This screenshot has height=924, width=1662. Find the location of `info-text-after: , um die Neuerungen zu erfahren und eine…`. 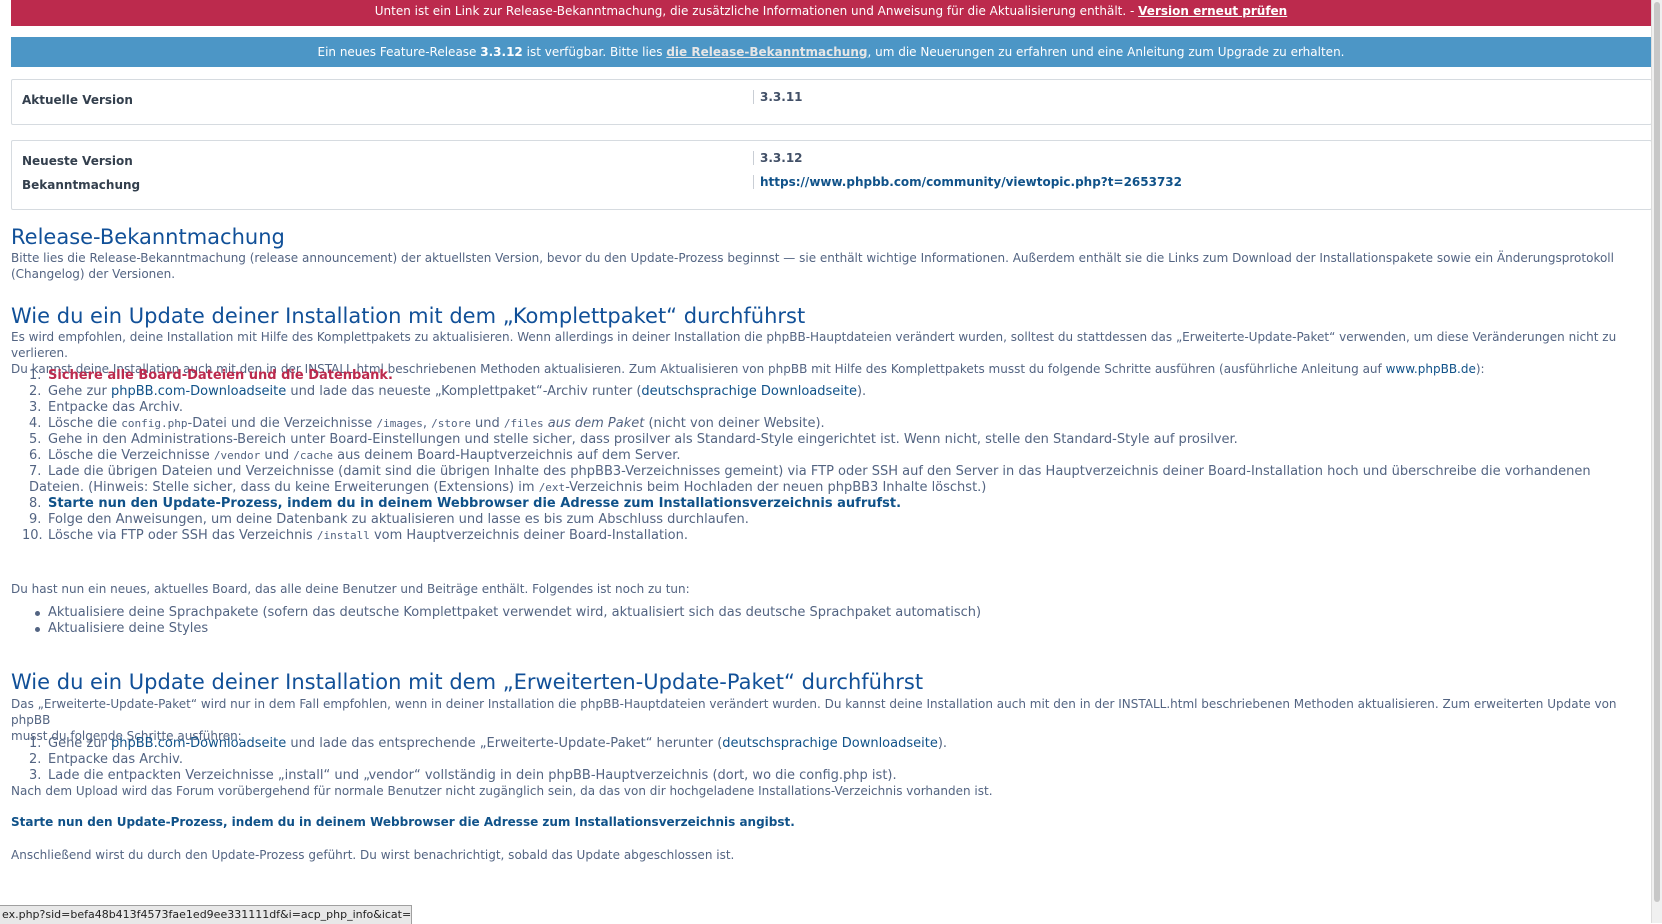

info-text-after: , um die Neuerungen zu erfahren und eine… is located at coordinates (1106, 52).